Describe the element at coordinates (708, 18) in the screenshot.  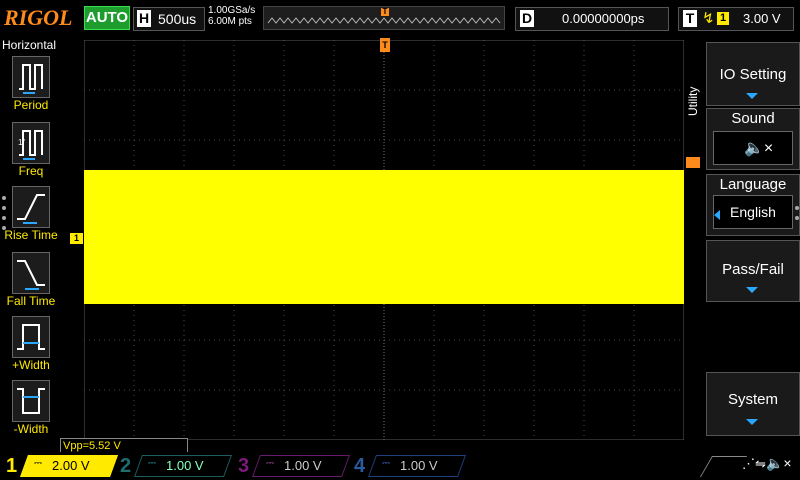
I see `rising-edge-icon: ↯` at that location.